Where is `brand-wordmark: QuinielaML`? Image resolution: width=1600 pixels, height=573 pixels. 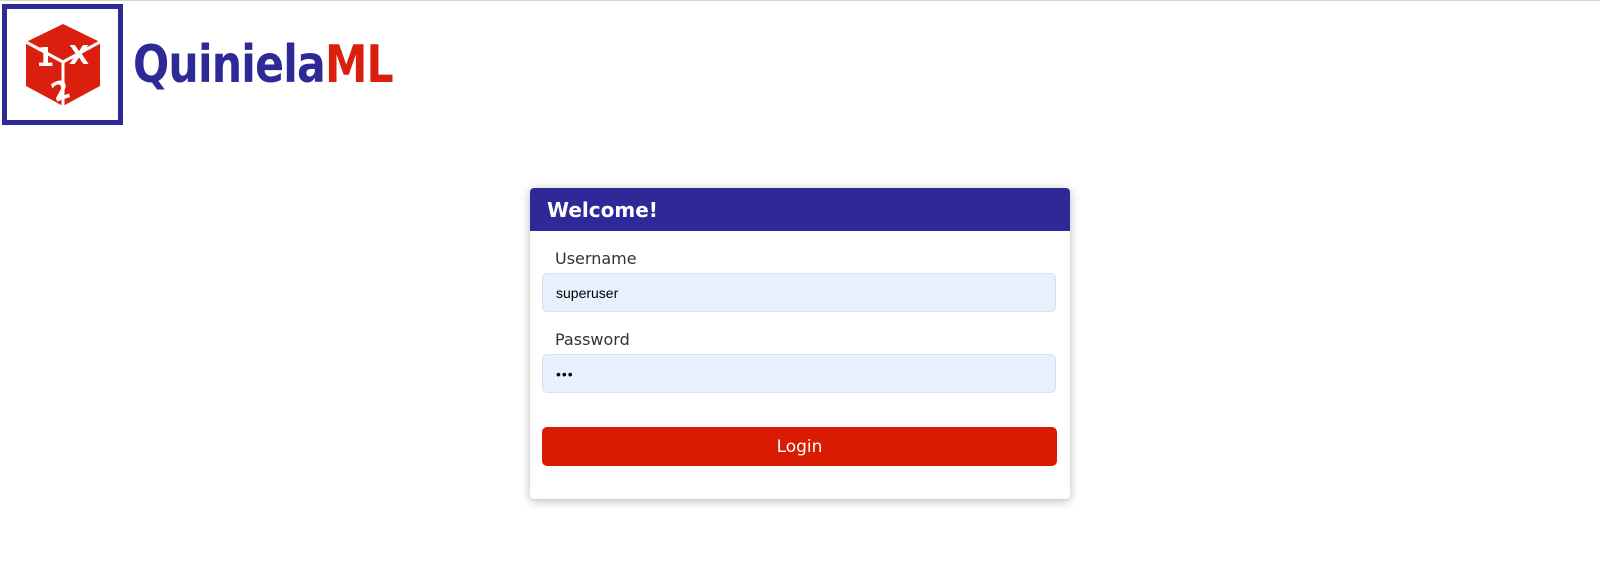 brand-wordmark: QuinielaML is located at coordinates (263, 65).